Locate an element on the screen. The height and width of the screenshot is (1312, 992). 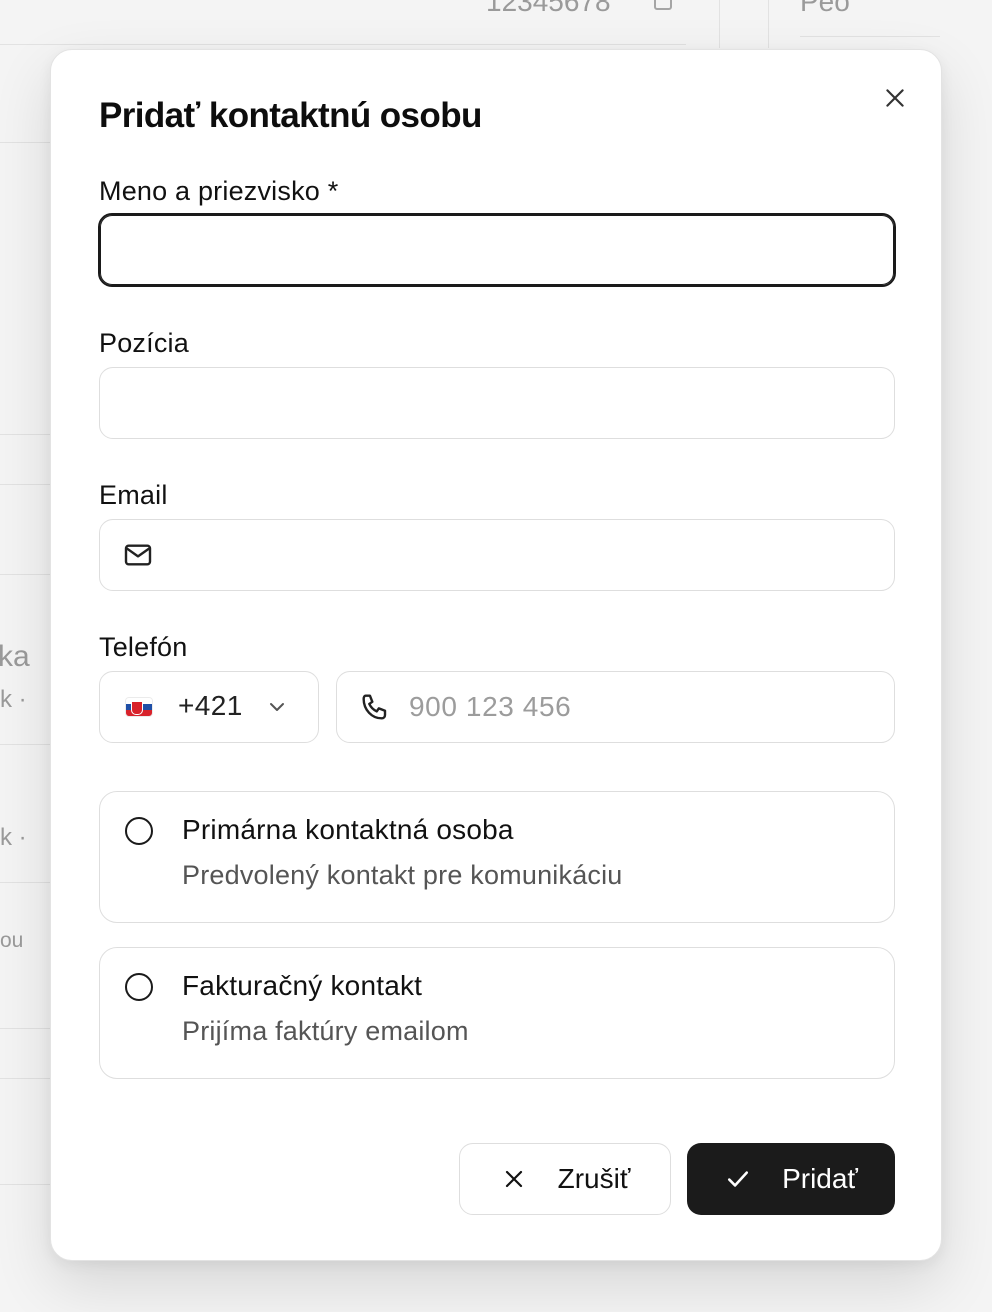
bg-column-text: Peo is located at coordinates (825, 8).